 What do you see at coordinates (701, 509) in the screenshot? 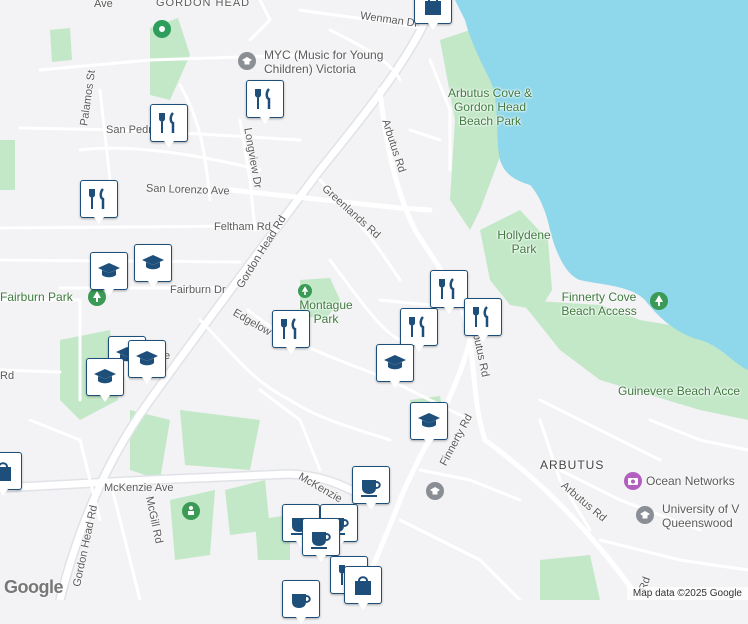
I see `place-label-uvic-line1: University of V` at bounding box center [701, 509].